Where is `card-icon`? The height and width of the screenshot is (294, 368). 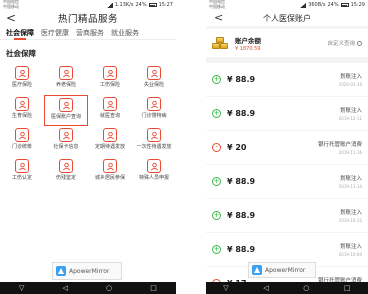
card-icon is located at coordinates (66, 135).